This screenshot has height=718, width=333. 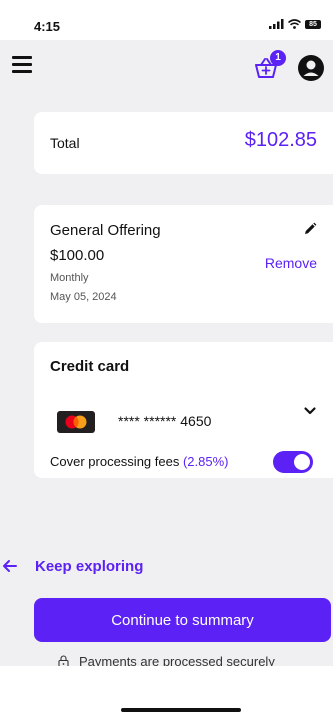 I want to click on fees-percent: (2.85%), so click(x=205, y=461).